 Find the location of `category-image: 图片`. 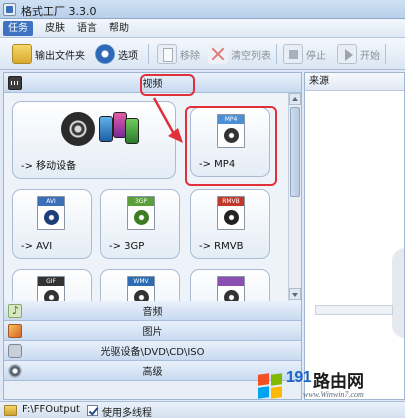

category-image: 图片 is located at coordinates (152, 331).